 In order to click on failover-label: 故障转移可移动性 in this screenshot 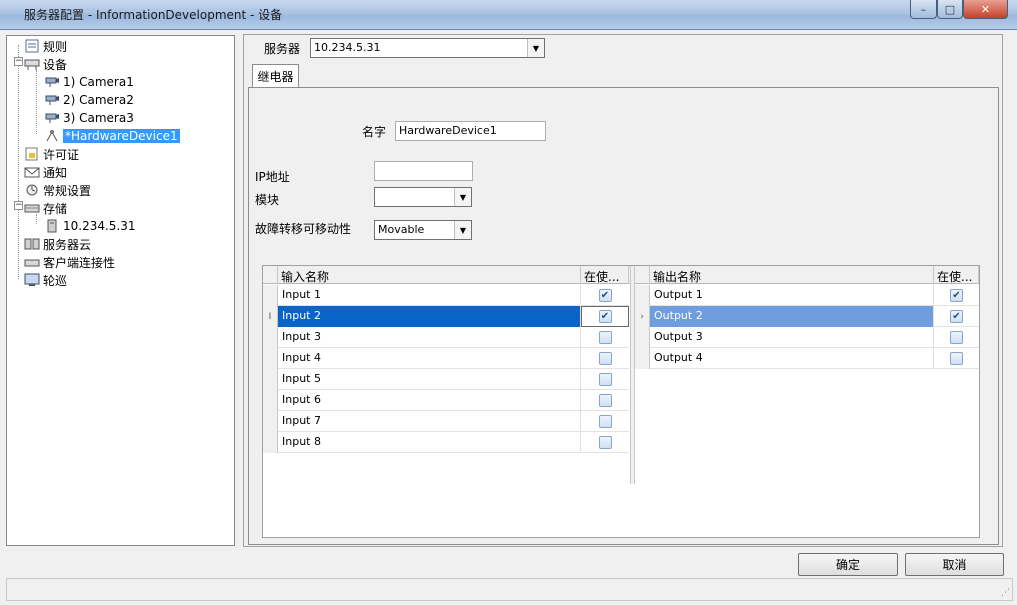, I will do `click(303, 229)`.